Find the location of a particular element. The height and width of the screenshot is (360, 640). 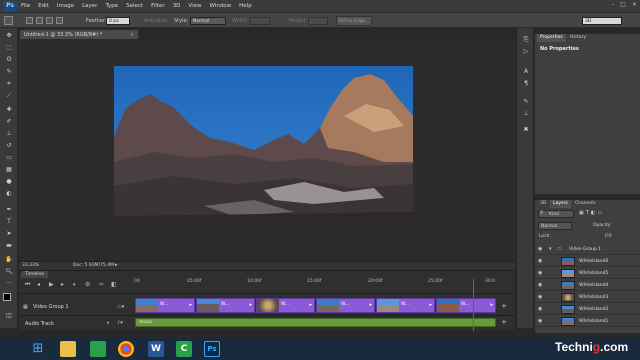

height-input is located at coordinates (318, 21).